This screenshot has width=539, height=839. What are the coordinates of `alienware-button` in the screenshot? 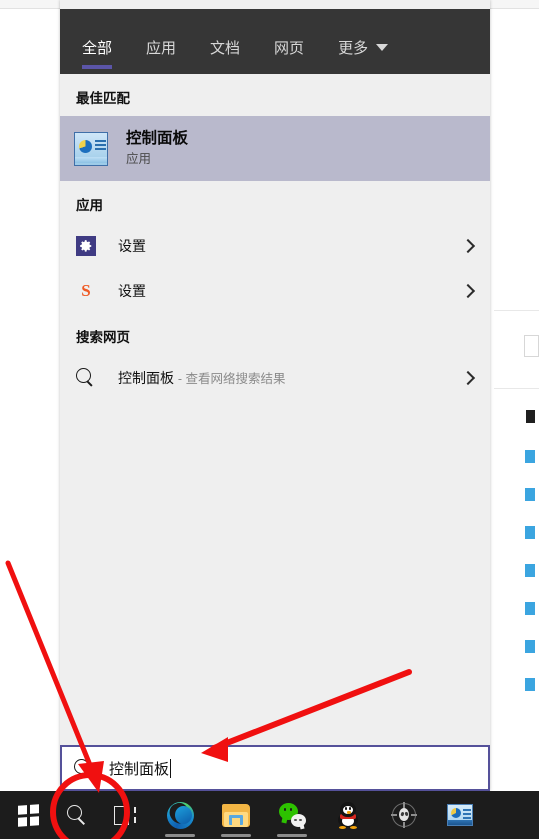 It's located at (404, 815).